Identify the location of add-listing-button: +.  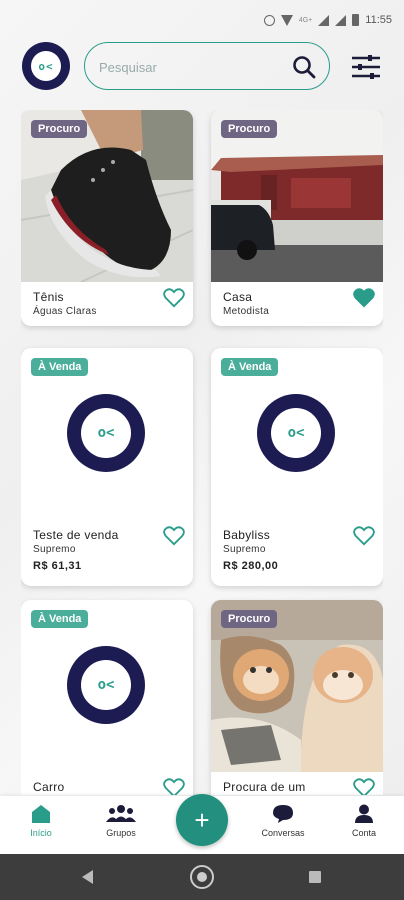
(202, 820).